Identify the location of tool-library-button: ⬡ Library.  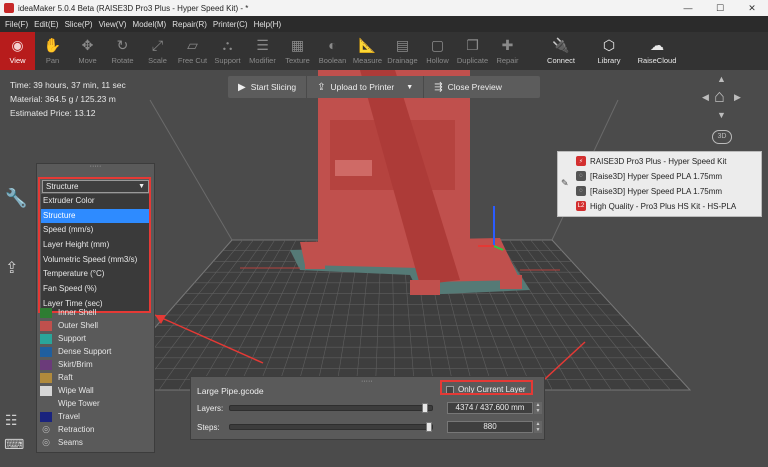
(609, 51).